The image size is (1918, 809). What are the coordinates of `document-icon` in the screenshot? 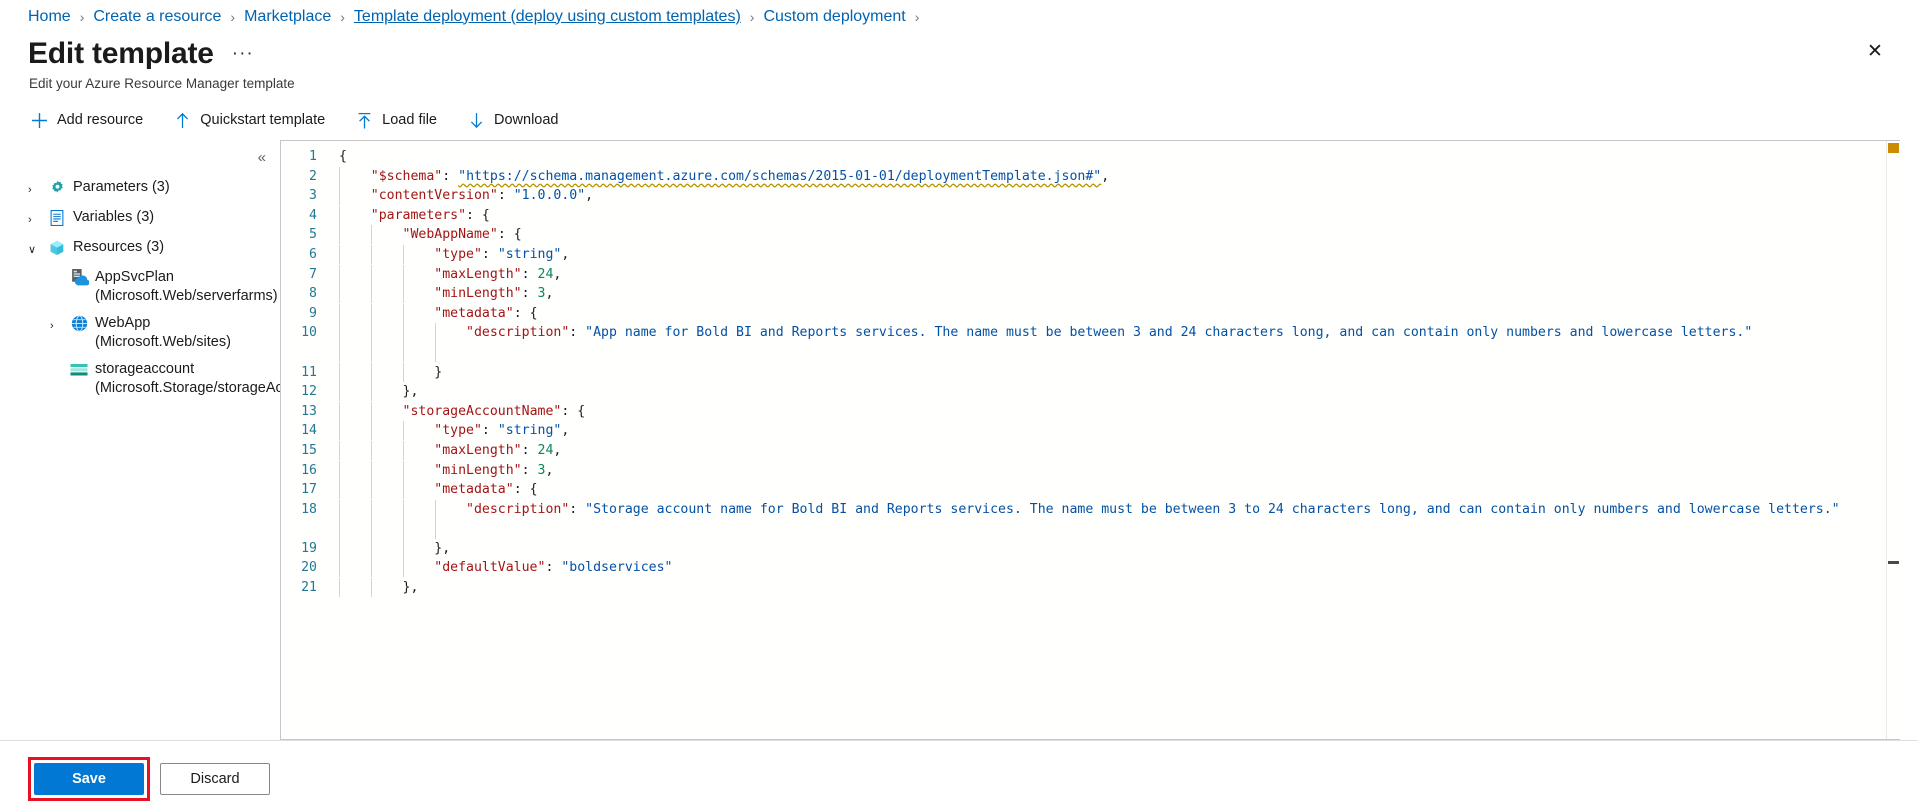 It's located at (57, 217).